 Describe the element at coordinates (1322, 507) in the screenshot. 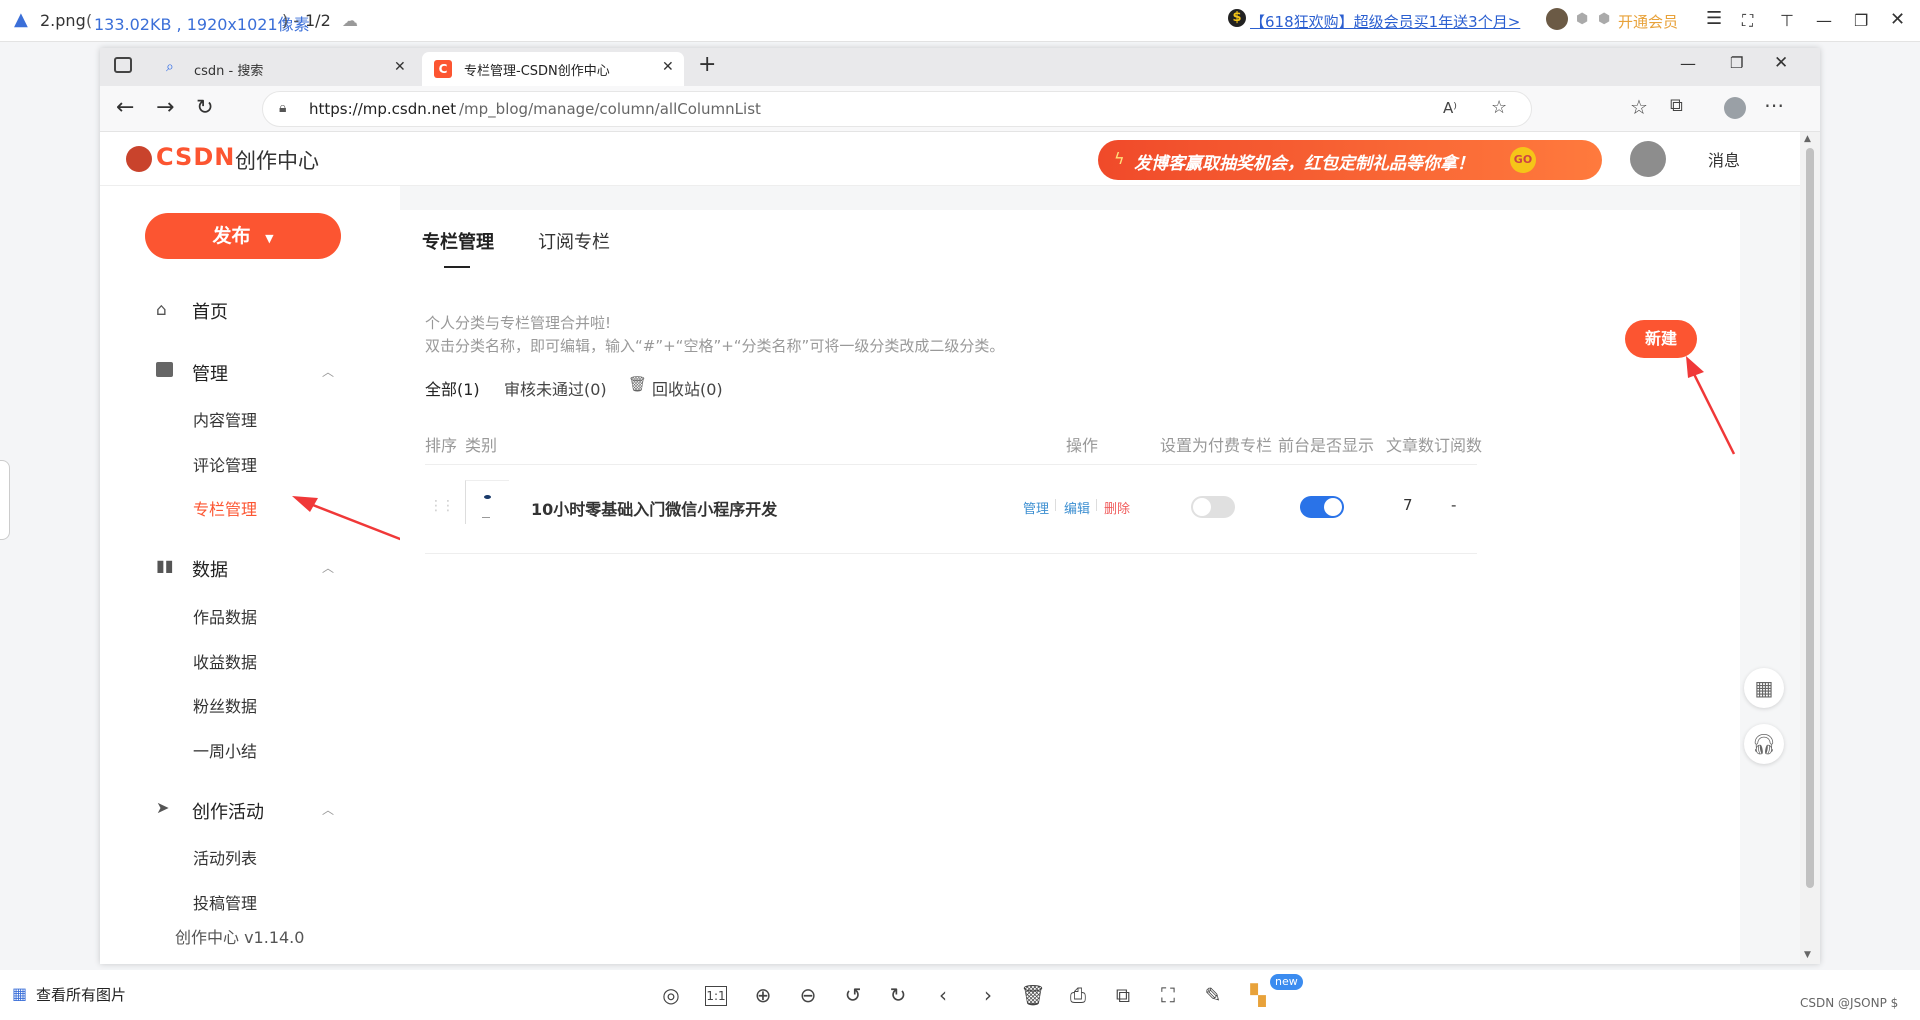

I see `visible-toggle` at that location.